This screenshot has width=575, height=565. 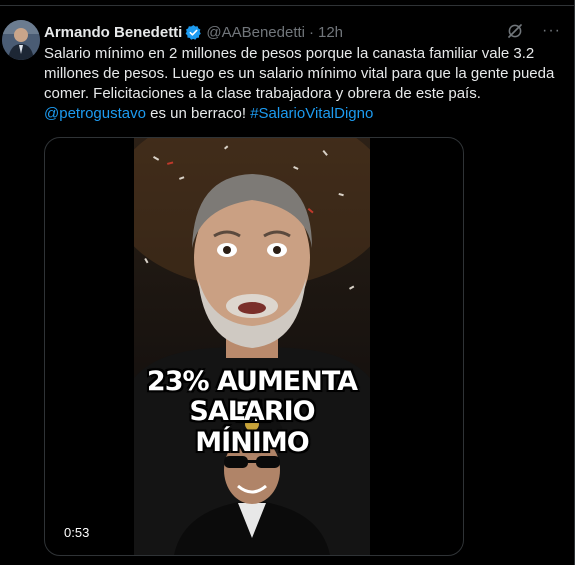 I want to click on hashtag-link: #SalarioVitalDigno, so click(x=311, y=113).